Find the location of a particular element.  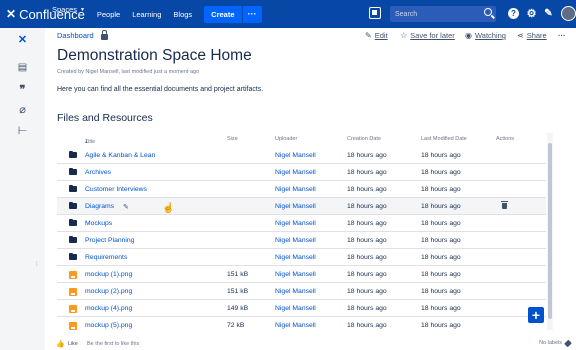

file-name-link: Project Planning is located at coordinates (110, 240).